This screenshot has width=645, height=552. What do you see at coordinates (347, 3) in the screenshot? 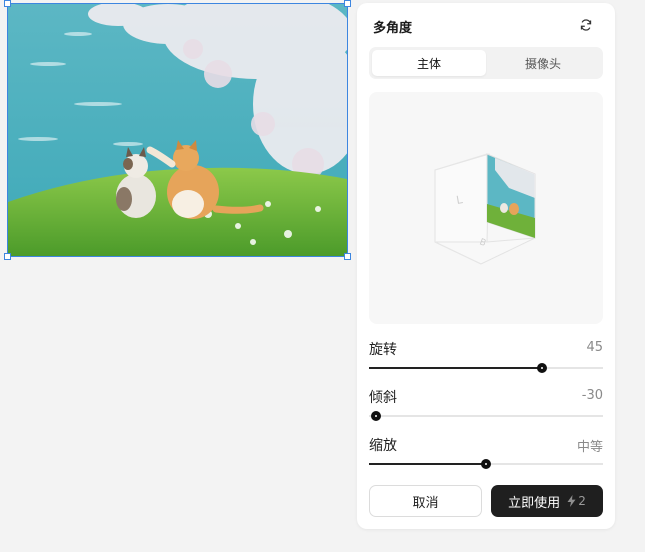
I see `resize-handle-top-right` at bounding box center [347, 3].